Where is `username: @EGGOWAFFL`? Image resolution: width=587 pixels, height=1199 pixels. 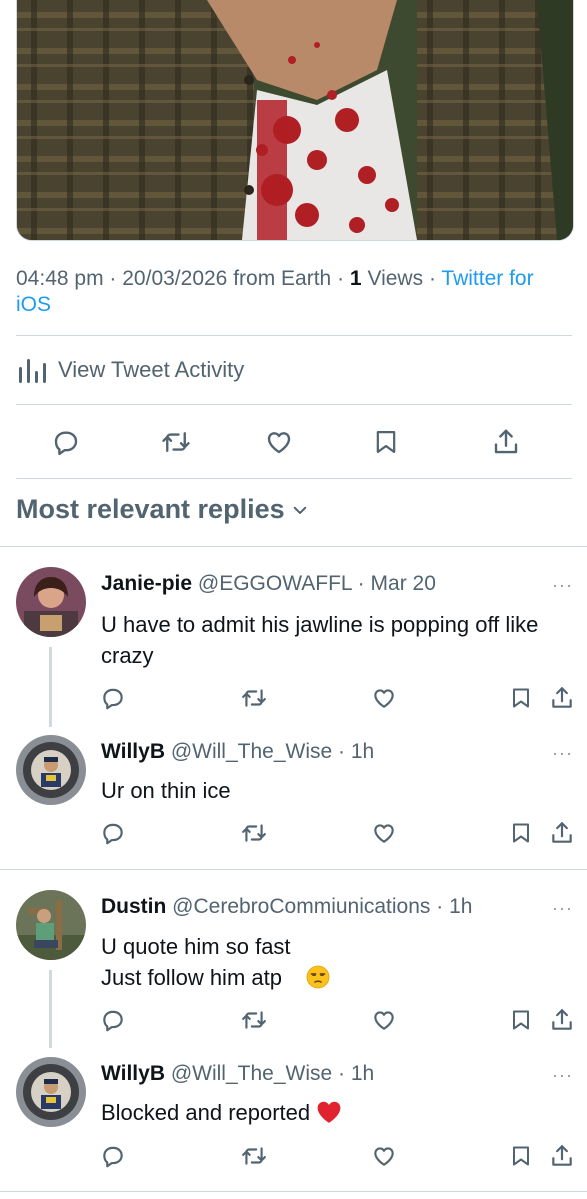
username: @EGGOWAFFL is located at coordinates (275, 583).